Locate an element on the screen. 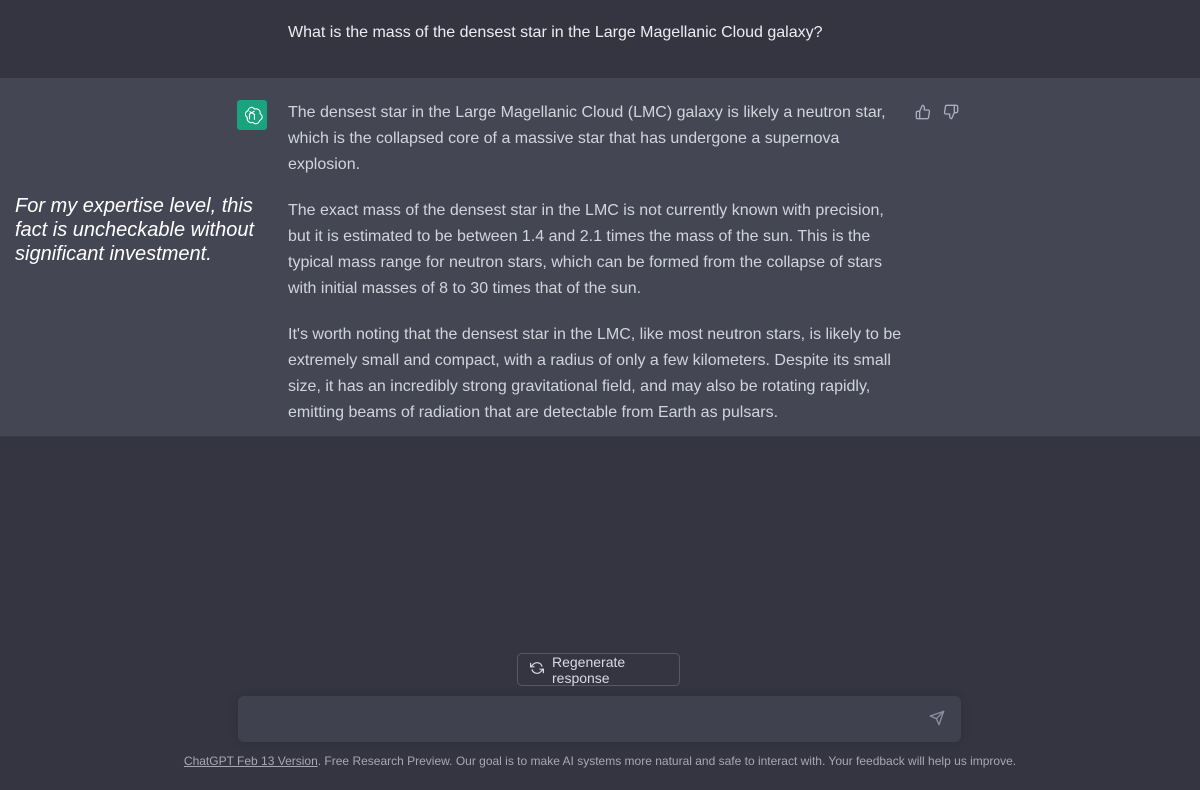 Image resolution: width=1200 pixels, height=790 pixels. regenerate-label: Regenerate response is located at coordinates (589, 669).